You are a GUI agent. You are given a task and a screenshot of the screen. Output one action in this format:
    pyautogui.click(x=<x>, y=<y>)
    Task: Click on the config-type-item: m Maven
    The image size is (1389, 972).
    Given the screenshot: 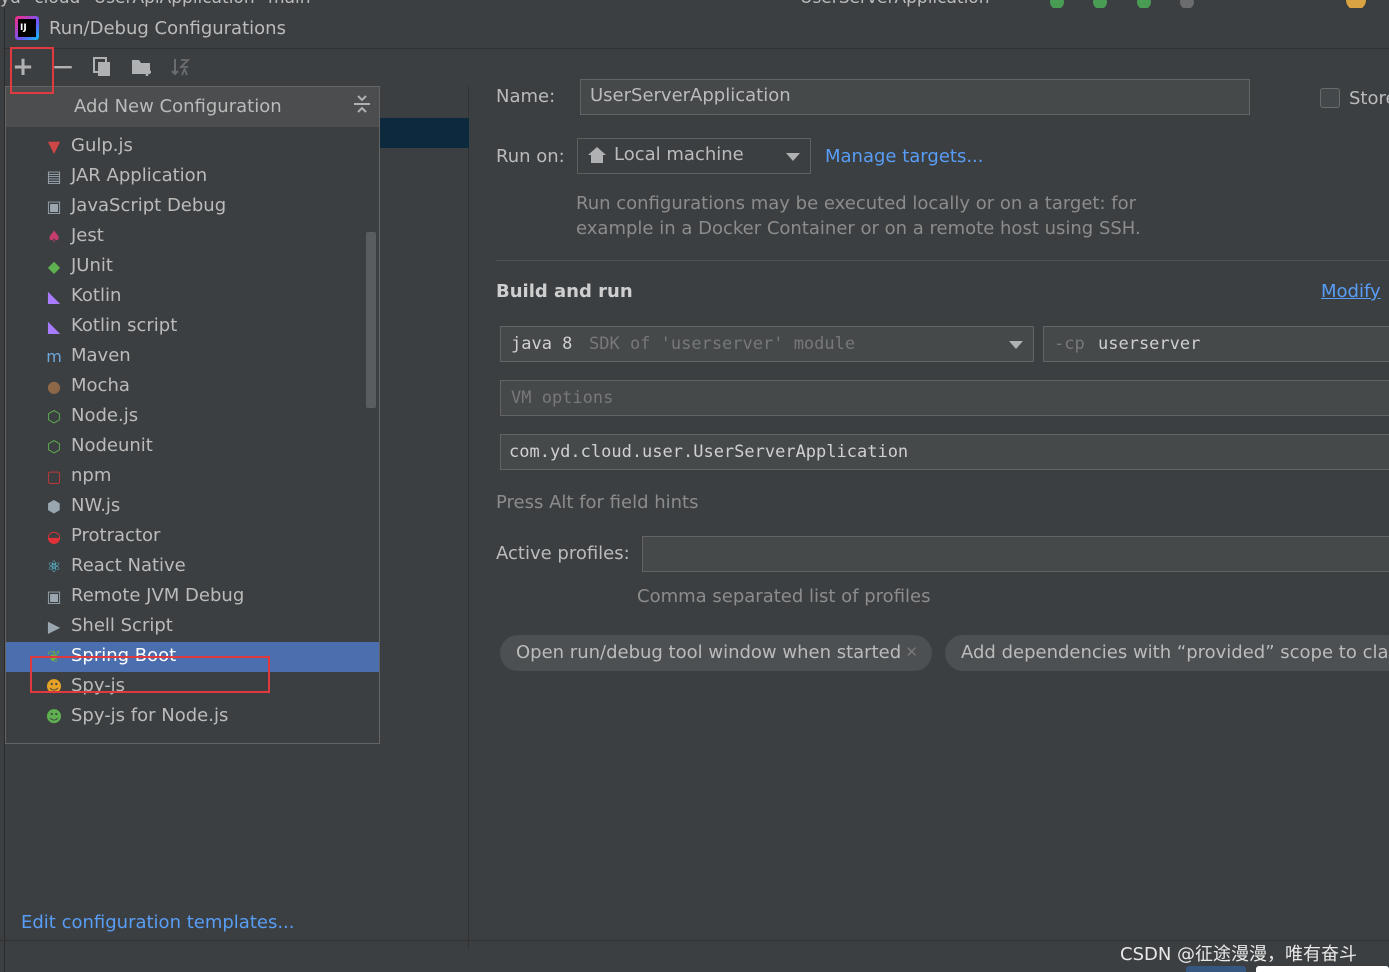 What is the action you would take?
    pyautogui.click(x=192, y=357)
    